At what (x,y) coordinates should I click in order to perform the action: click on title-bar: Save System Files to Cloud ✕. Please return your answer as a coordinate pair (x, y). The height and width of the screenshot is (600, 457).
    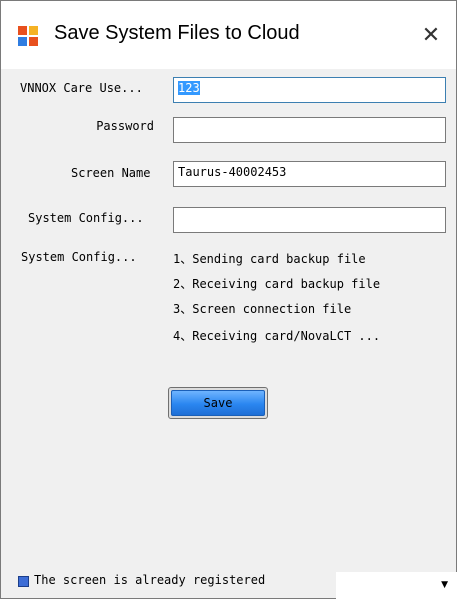
    Looking at the image, I should click on (228, 35).